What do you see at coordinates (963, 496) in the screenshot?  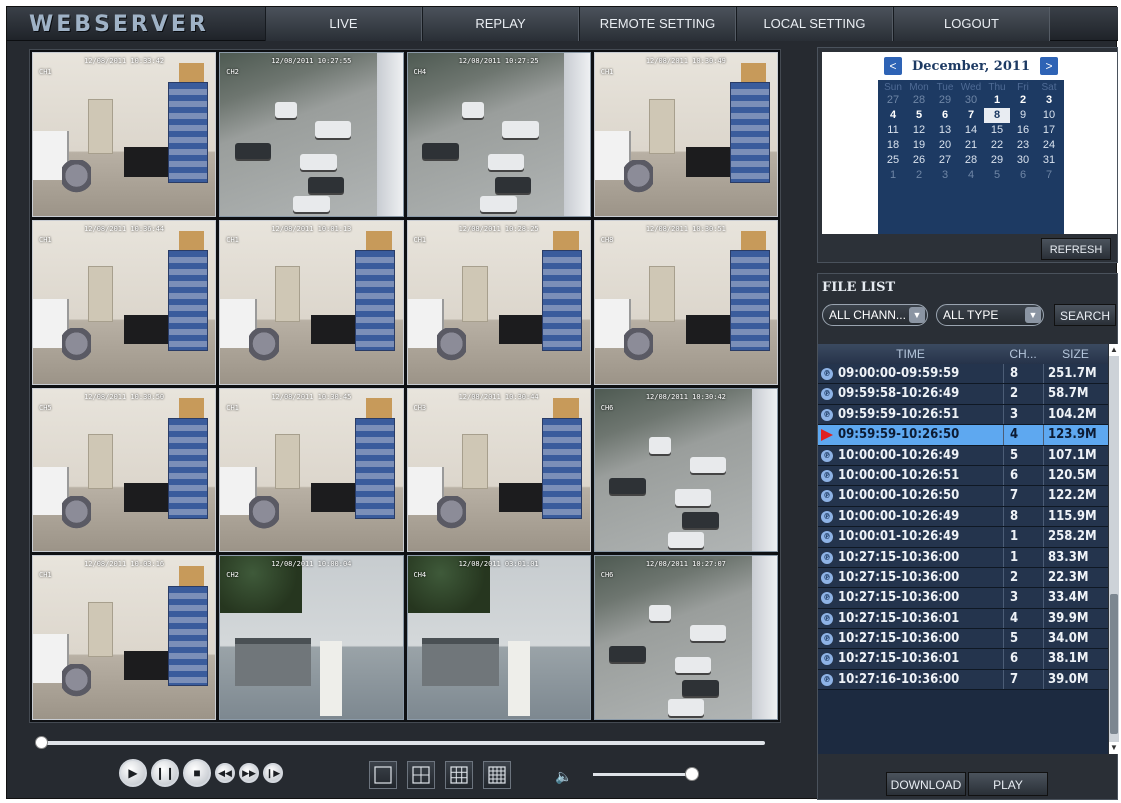 I see `table-row: ℗ 10:00:00-10:26:50 7 122.2M` at bounding box center [963, 496].